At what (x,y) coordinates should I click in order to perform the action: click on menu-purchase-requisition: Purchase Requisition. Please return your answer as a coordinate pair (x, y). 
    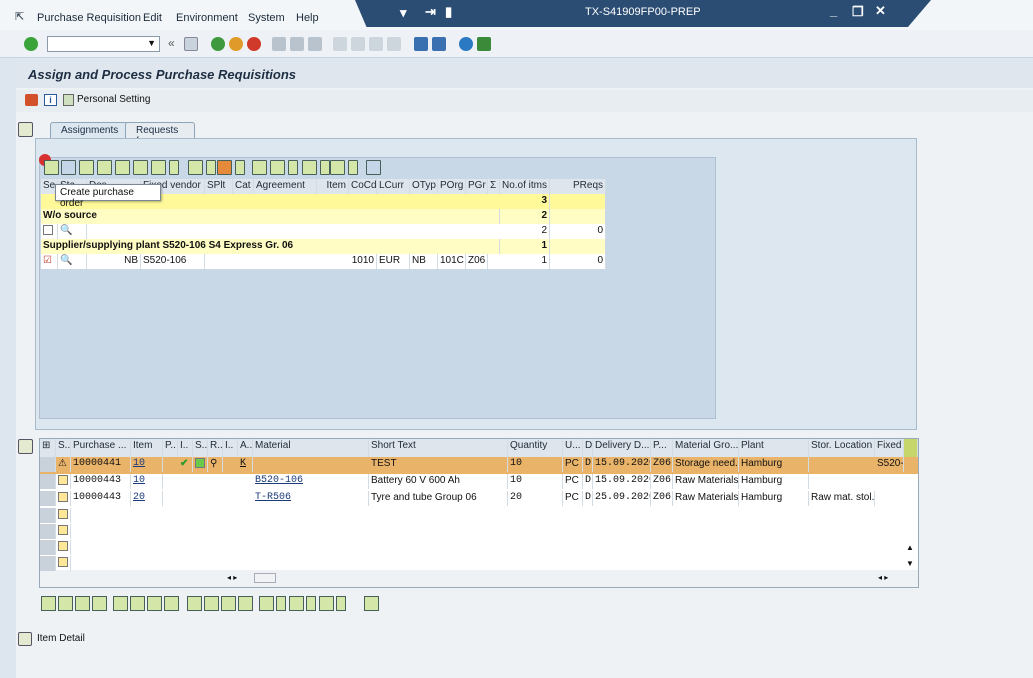
    Looking at the image, I should click on (89, 18).